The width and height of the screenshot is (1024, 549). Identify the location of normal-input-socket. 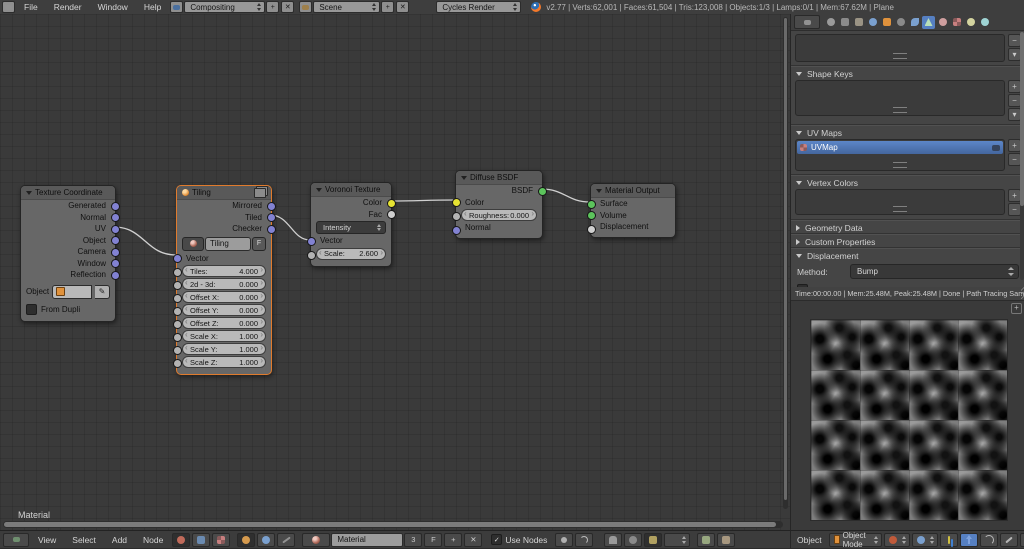
(456, 230).